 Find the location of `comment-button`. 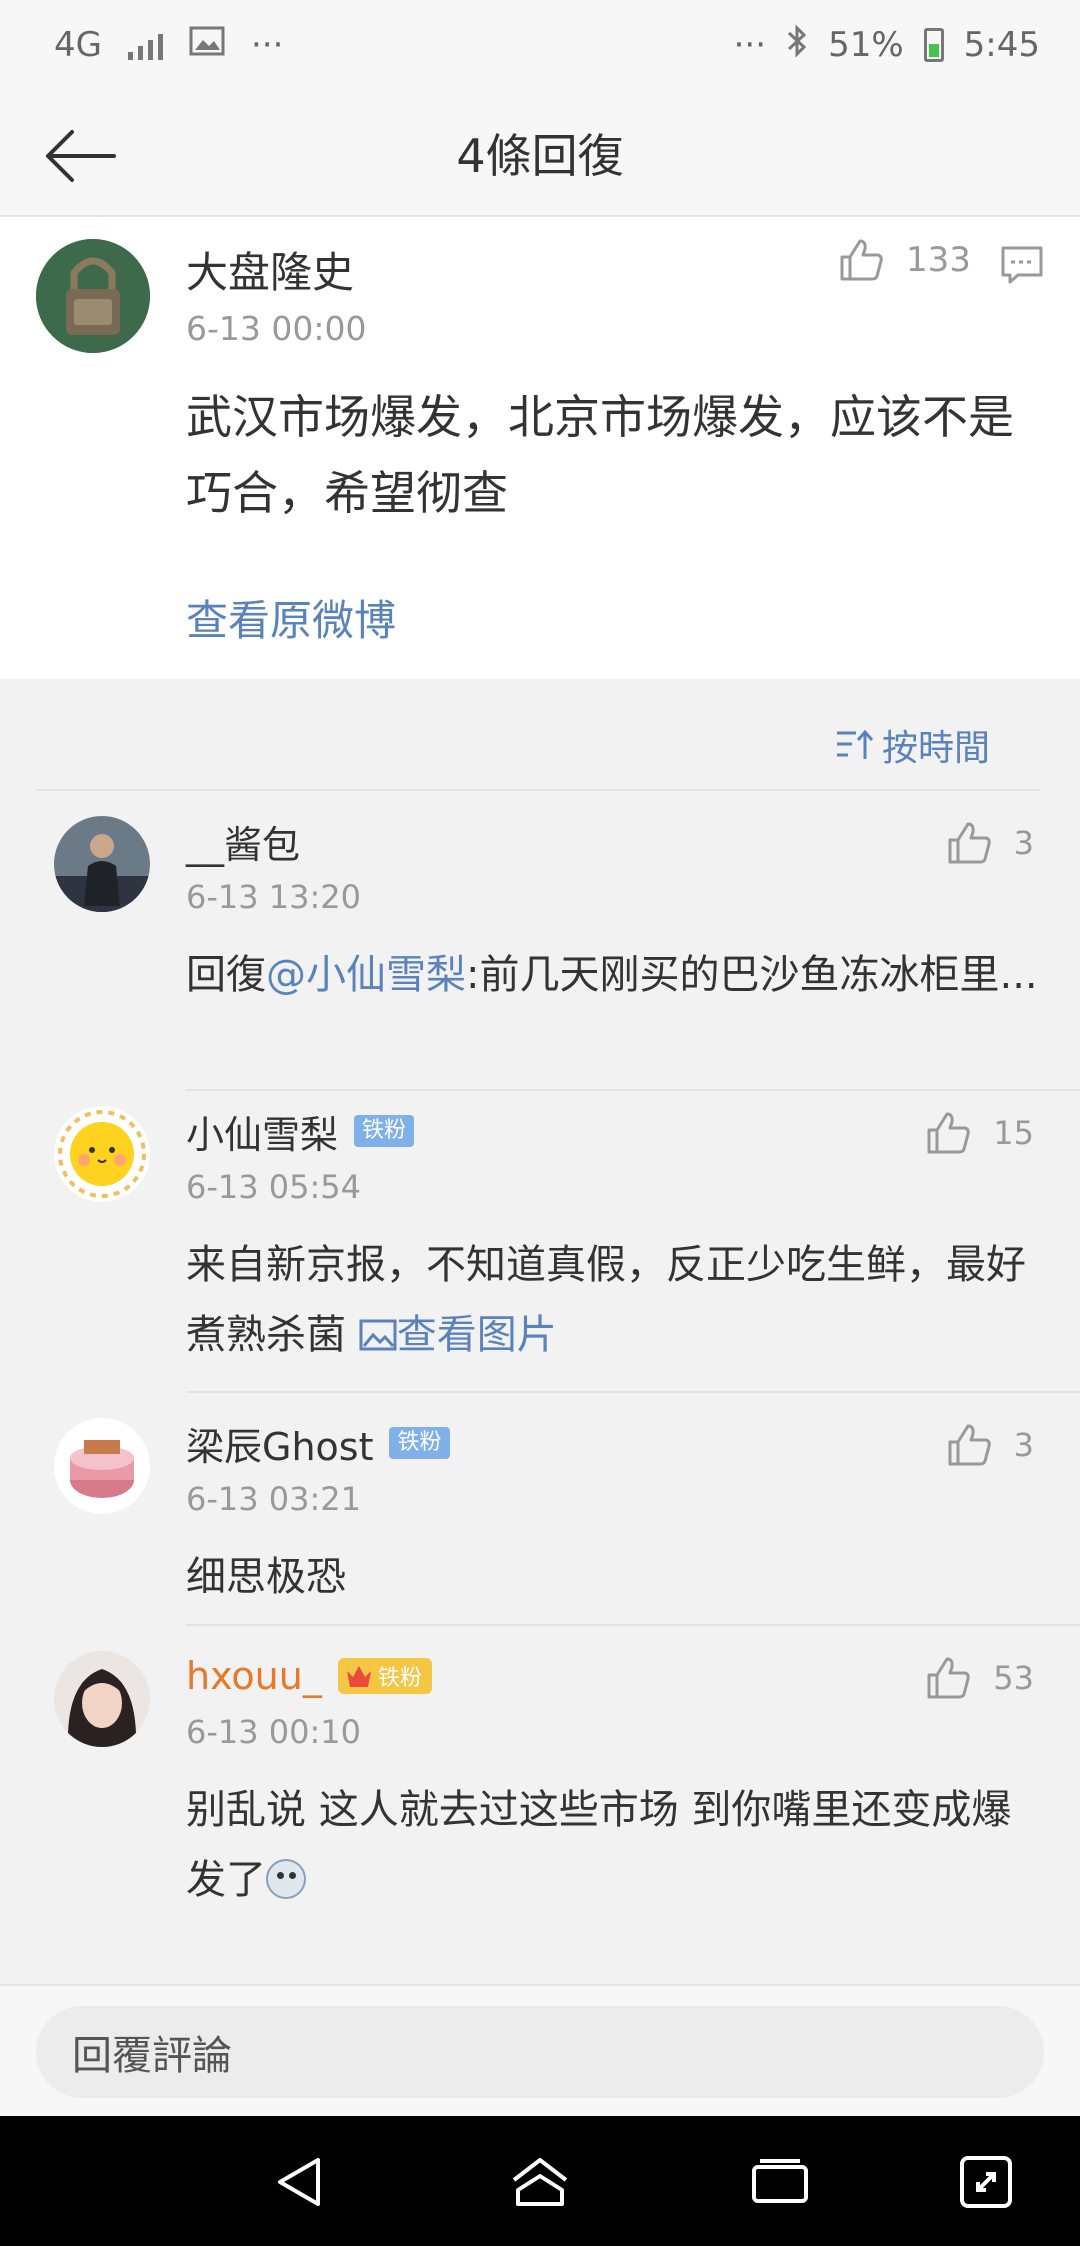

comment-button is located at coordinates (1022, 267).